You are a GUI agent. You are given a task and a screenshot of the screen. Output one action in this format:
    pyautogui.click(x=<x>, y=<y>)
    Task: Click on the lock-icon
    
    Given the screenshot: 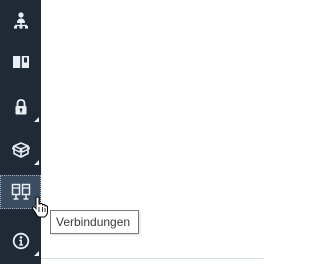 What is the action you would take?
    pyautogui.click(x=20, y=107)
    